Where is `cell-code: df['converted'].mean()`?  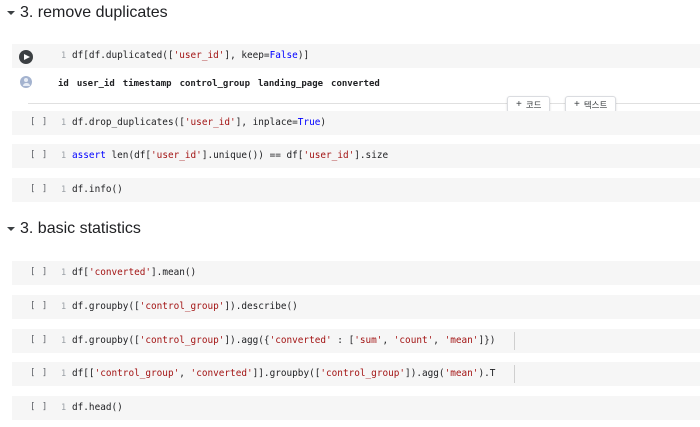
cell-code: df['converted'].mean() is located at coordinates (134, 272).